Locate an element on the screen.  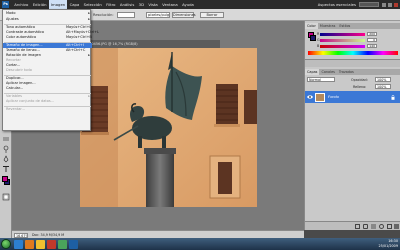
menu-imagen: Imagen is located at coordinates (58, 4).